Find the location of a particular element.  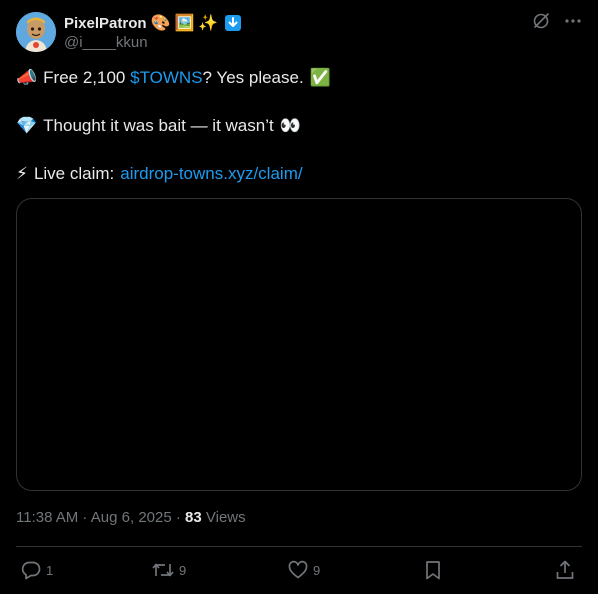

like-button: 9 is located at coordinates (303, 570).